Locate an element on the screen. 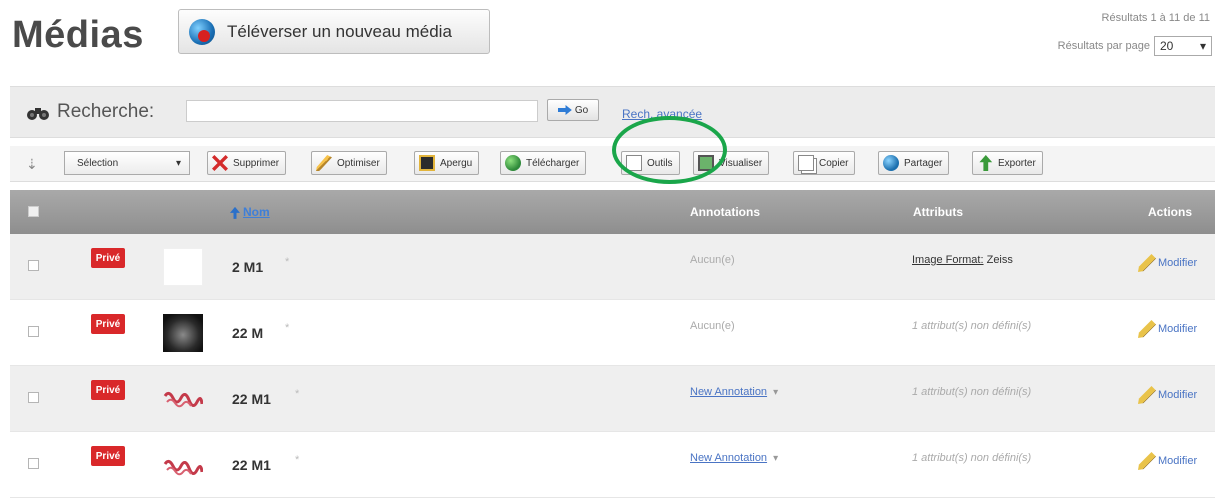  attribute-key: Image Format: is located at coordinates (948, 260).